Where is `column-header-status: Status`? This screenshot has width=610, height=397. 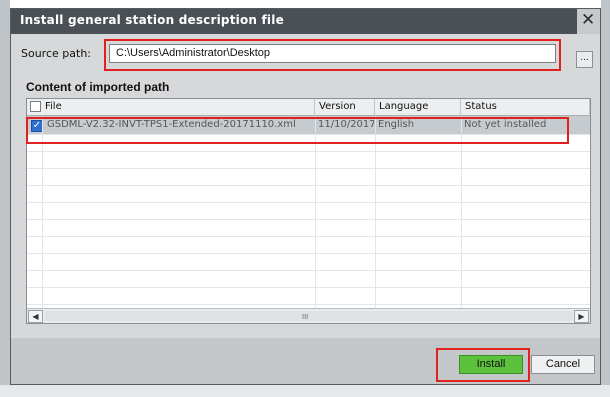
column-header-status: Status is located at coordinates (525, 107).